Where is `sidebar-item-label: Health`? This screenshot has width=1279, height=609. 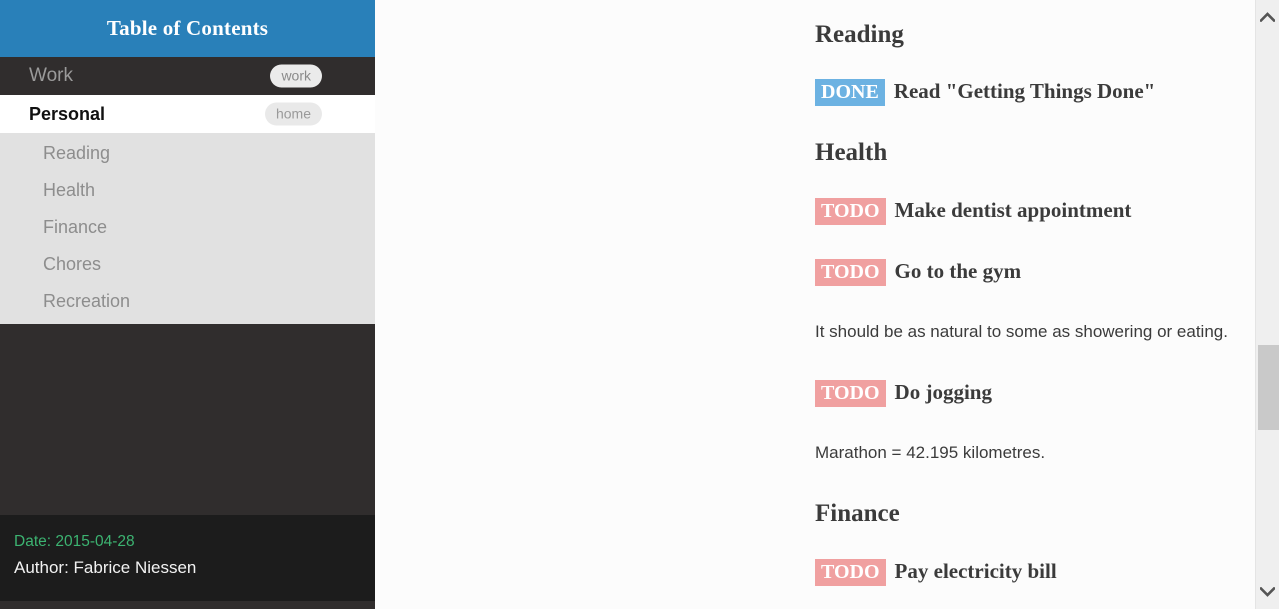 sidebar-item-label: Health is located at coordinates (69, 190).